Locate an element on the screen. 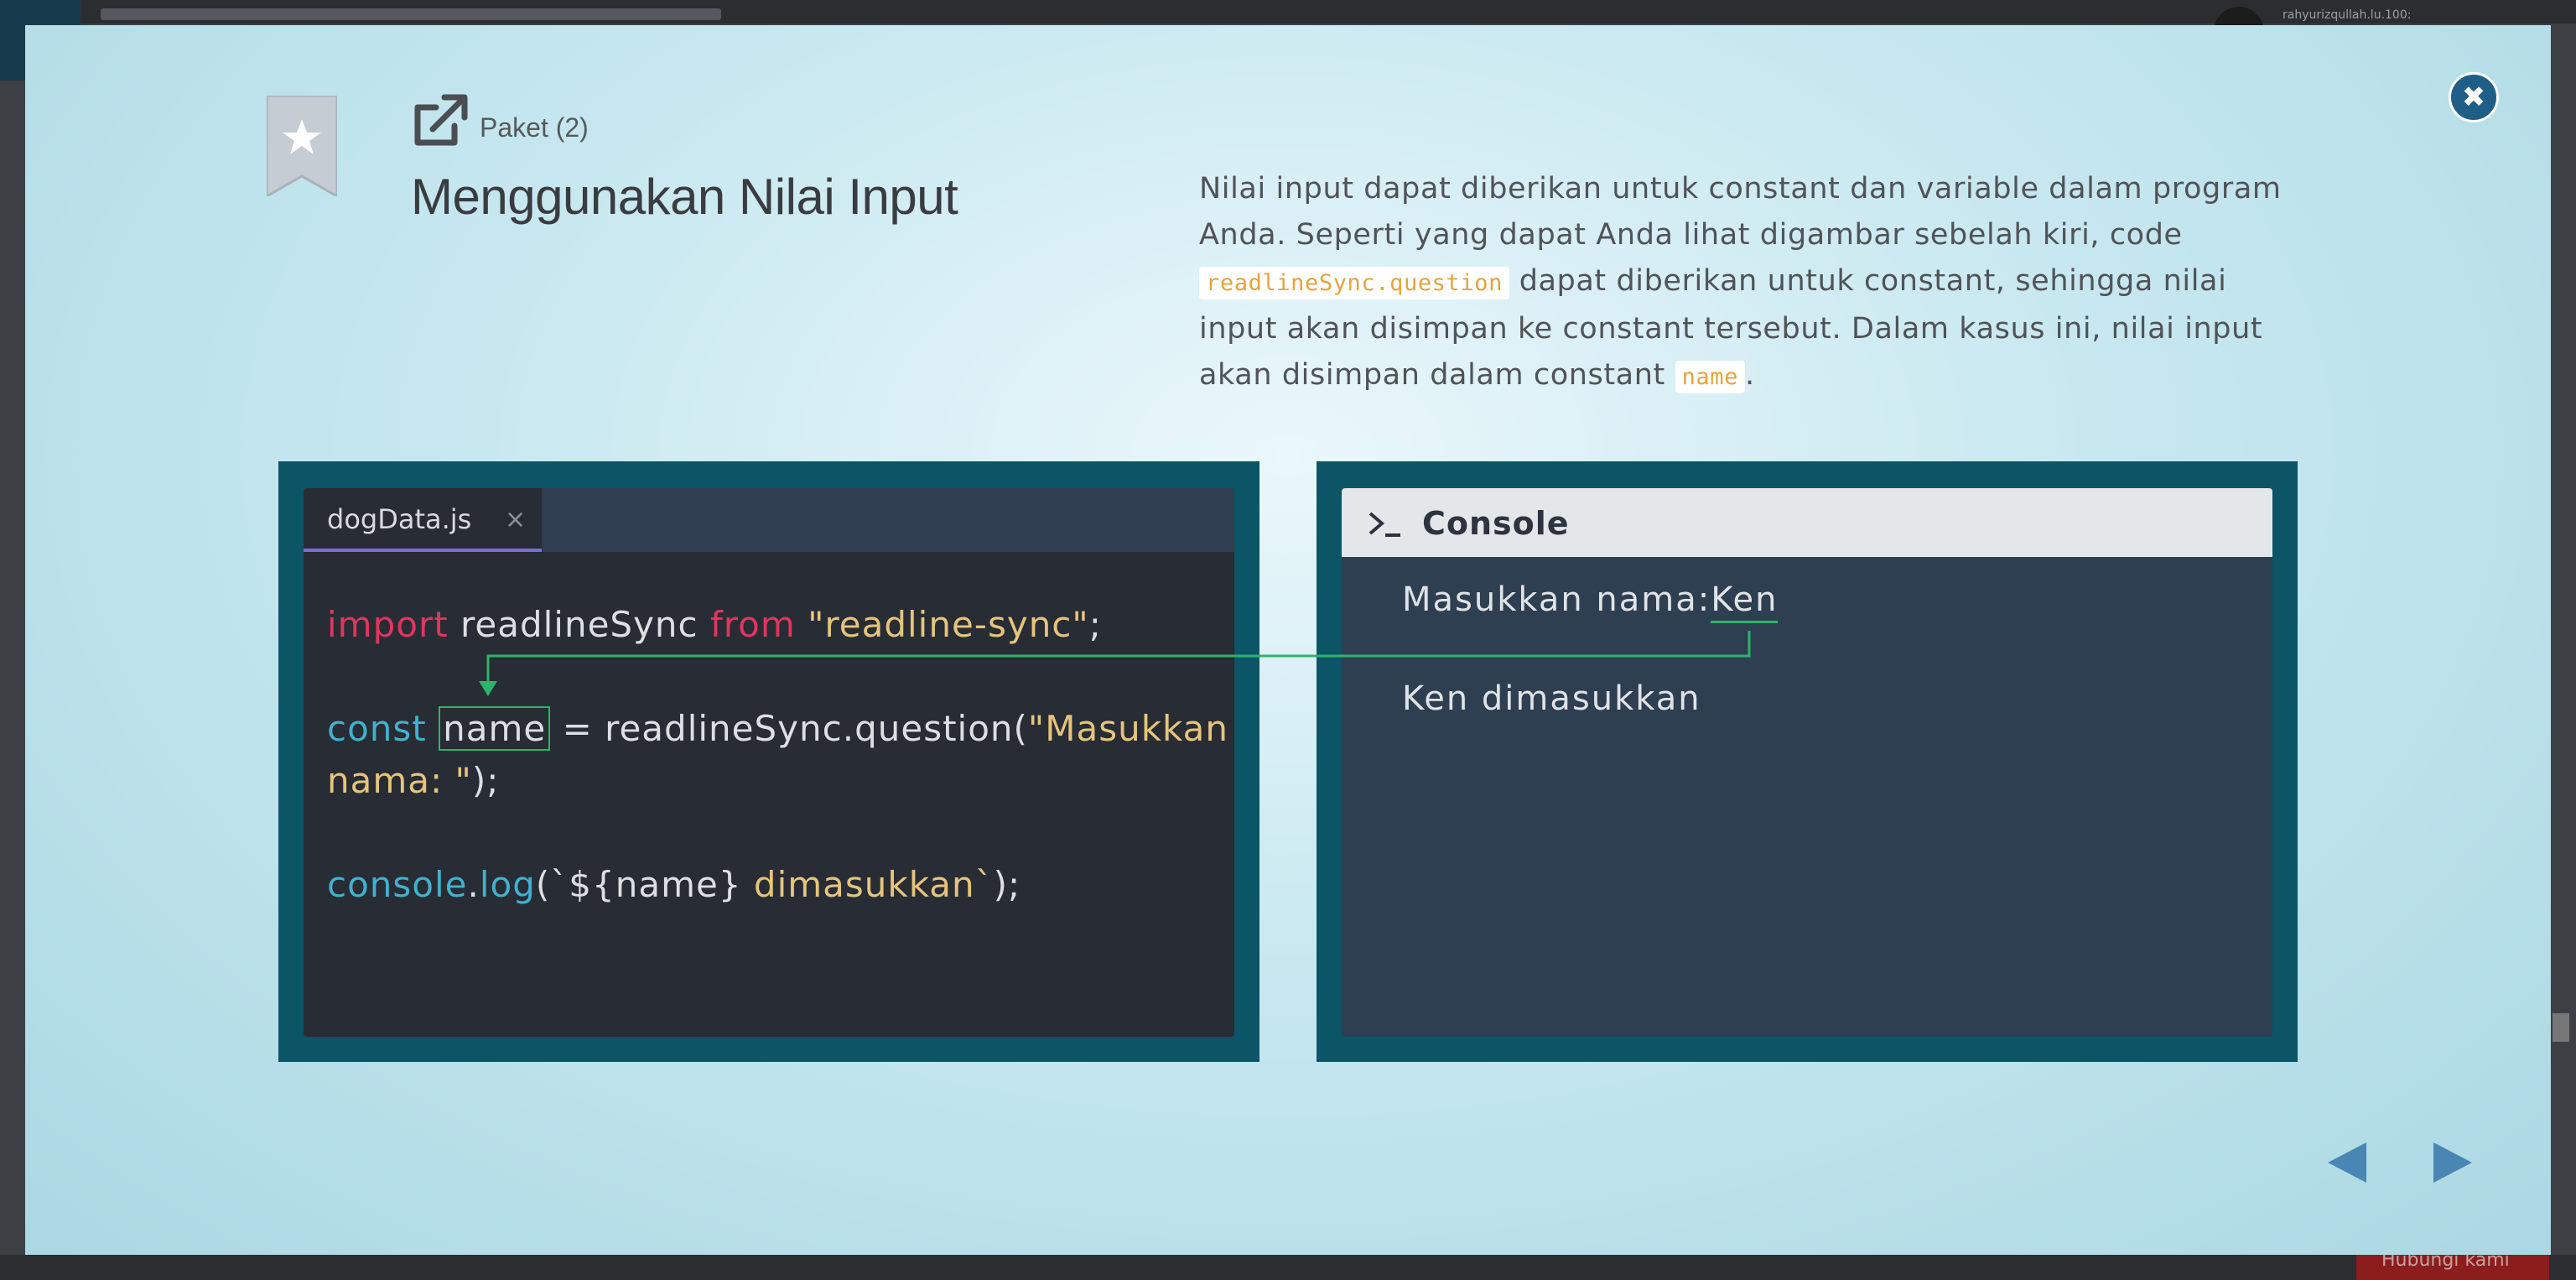 This screenshot has width=2576, height=1280. editor-tabbar: dogData.js × is located at coordinates (769, 520).